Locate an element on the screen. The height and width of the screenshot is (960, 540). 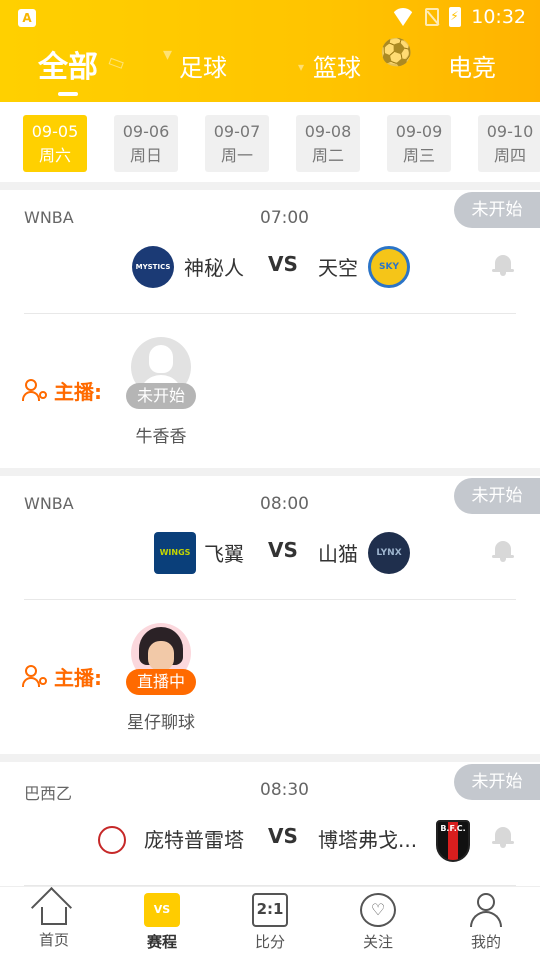
botafogo-logo-icon: B.F.C. is located at coordinates (453, 841).